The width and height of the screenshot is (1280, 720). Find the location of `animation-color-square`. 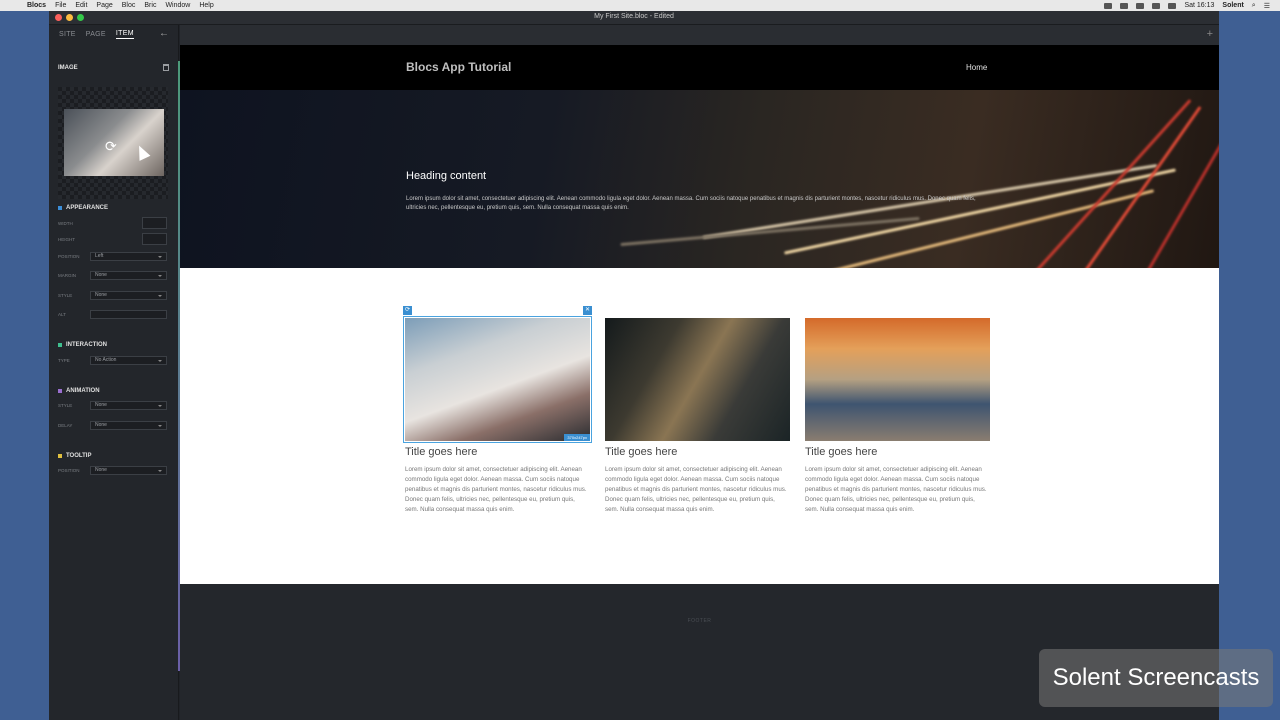

animation-color-square is located at coordinates (60, 391).